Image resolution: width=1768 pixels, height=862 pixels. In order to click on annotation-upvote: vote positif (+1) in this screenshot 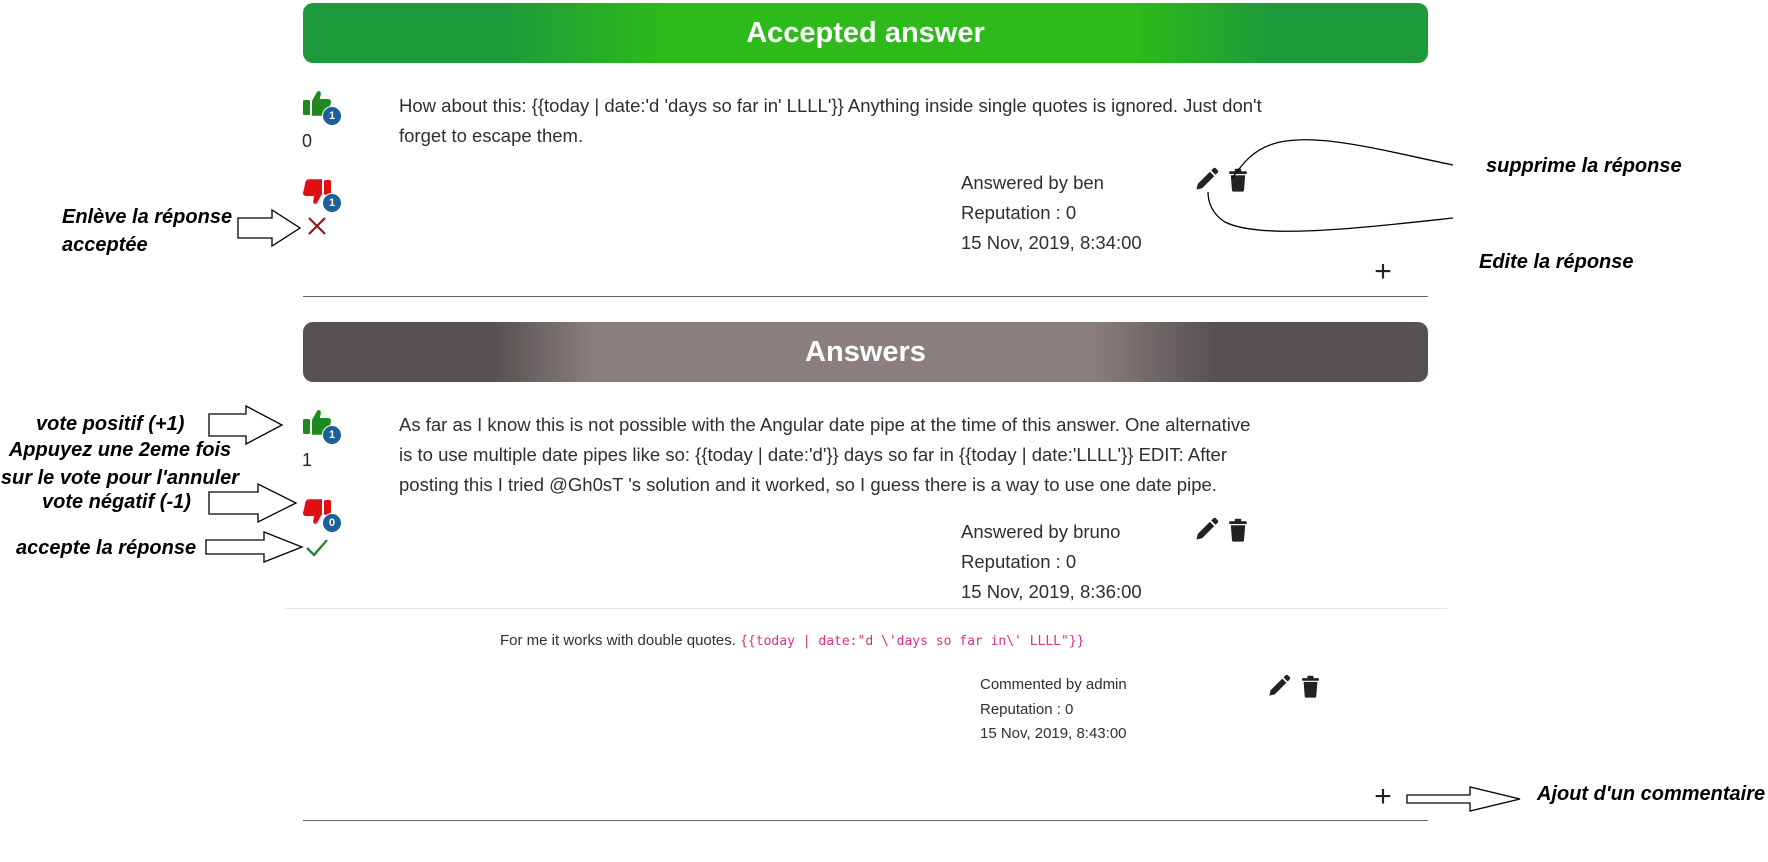, I will do `click(110, 424)`.